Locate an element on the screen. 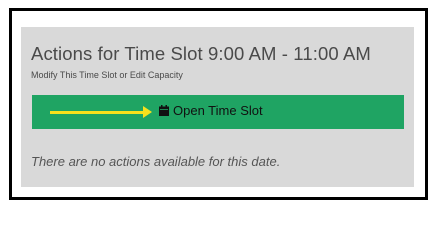  open-time-slot-button: Open Time Slot is located at coordinates (218, 112).